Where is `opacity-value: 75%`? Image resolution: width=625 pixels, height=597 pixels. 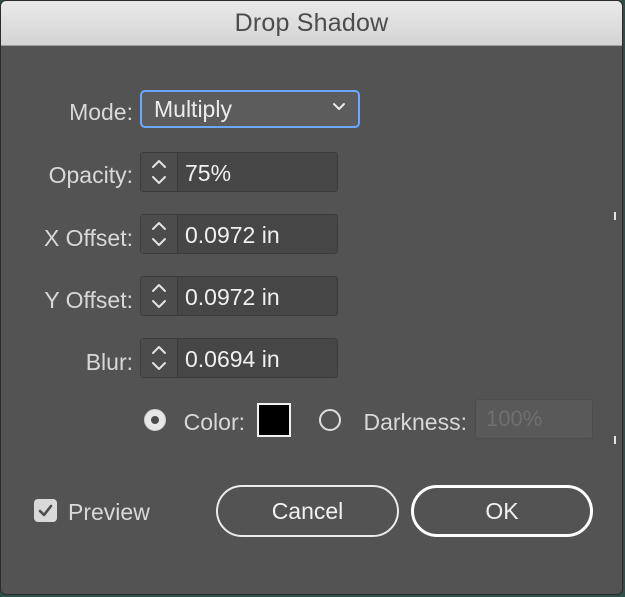
opacity-value: 75% is located at coordinates (208, 173).